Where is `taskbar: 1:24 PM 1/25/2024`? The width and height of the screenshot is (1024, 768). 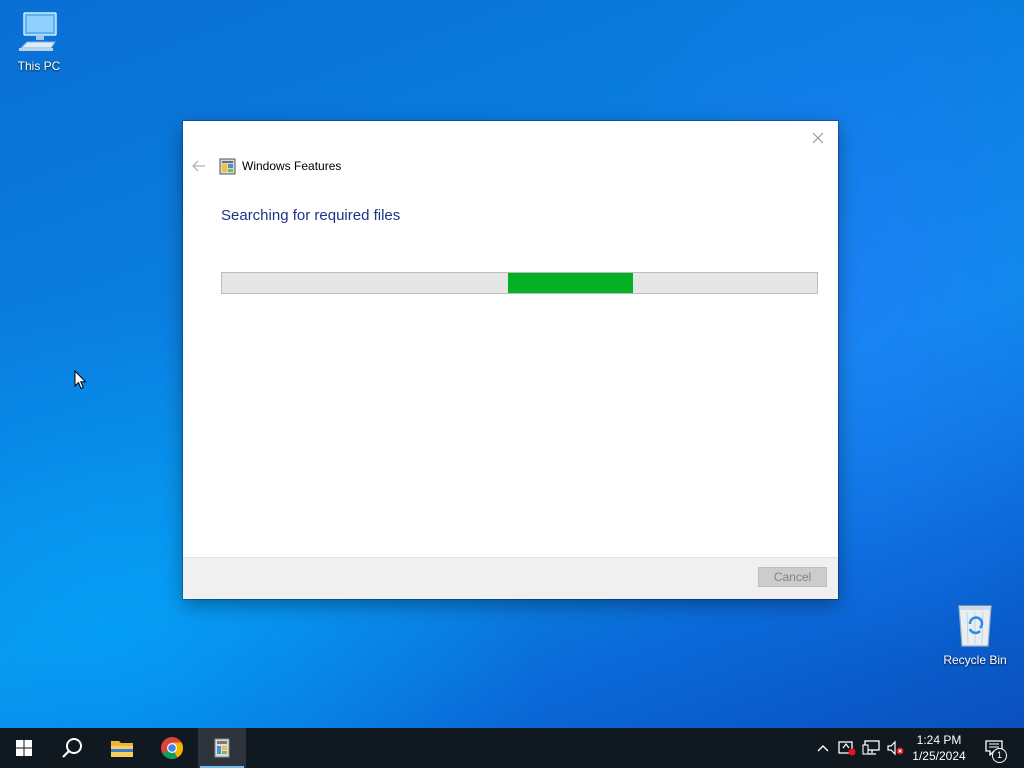 taskbar: 1:24 PM 1/25/2024 is located at coordinates (512, 748).